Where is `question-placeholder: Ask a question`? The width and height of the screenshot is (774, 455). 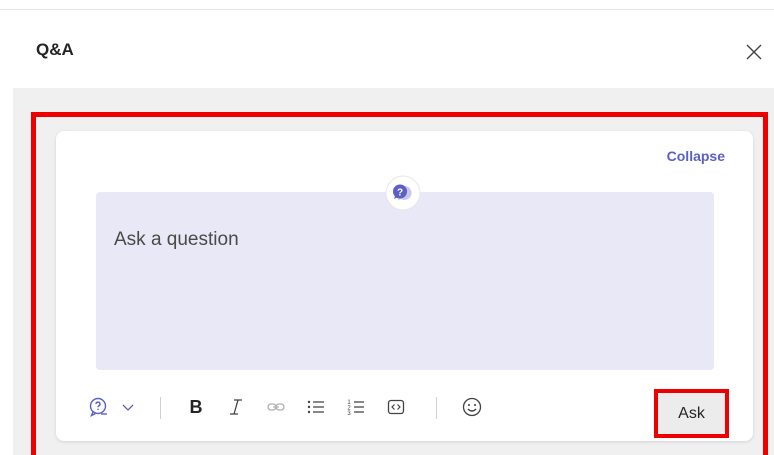
question-placeholder: Ask a question is located at coordinates (176, 239).